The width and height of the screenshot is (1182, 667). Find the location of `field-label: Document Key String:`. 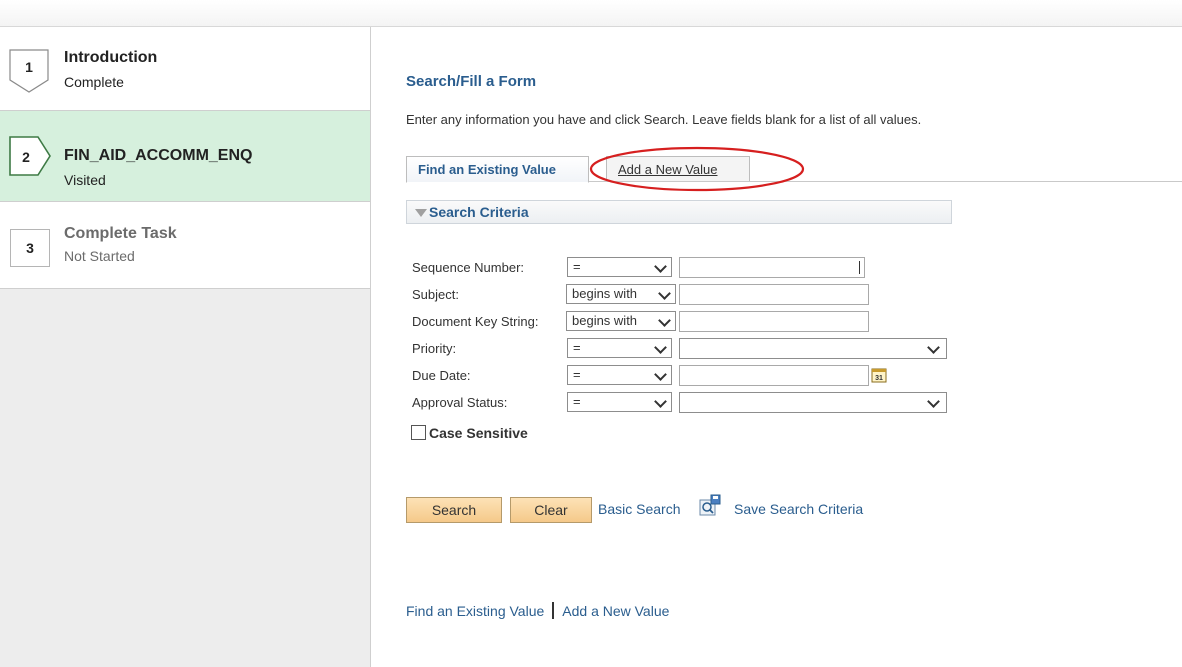

field-label: Document Key String: is located at coordinates (475, 321).